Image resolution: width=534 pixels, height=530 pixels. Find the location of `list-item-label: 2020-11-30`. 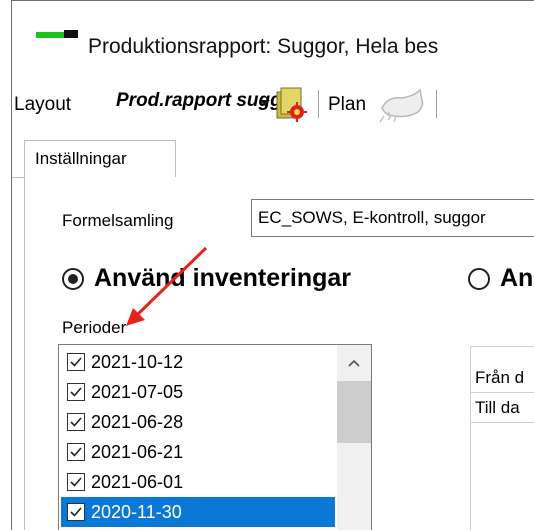

list-item-label: 2020-11-30 is located at coordinates (136, 512).